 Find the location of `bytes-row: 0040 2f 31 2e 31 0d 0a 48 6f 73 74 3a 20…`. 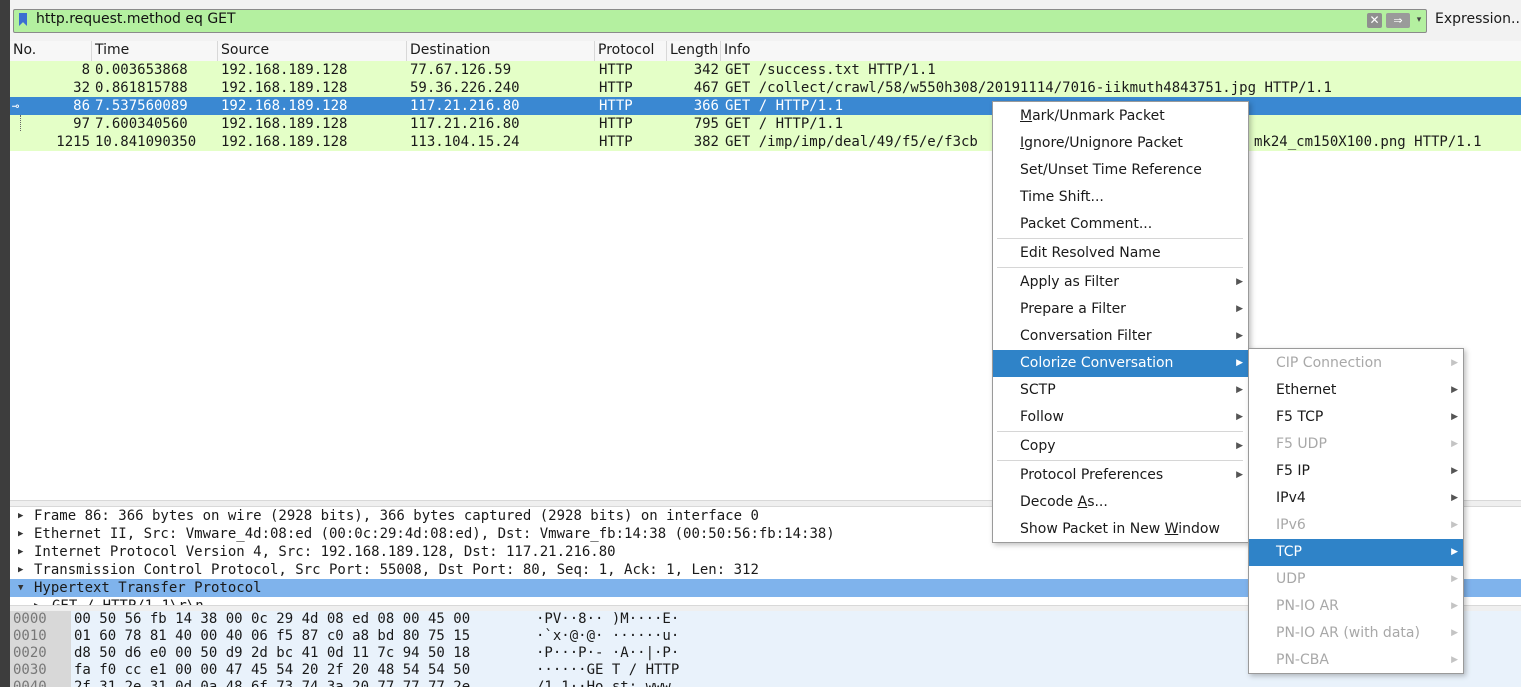

bytes-row: 0040 2f 31 2e 31 0d 0a 48 6f 73 74 3a 20… is located at coordinates (765, 683).